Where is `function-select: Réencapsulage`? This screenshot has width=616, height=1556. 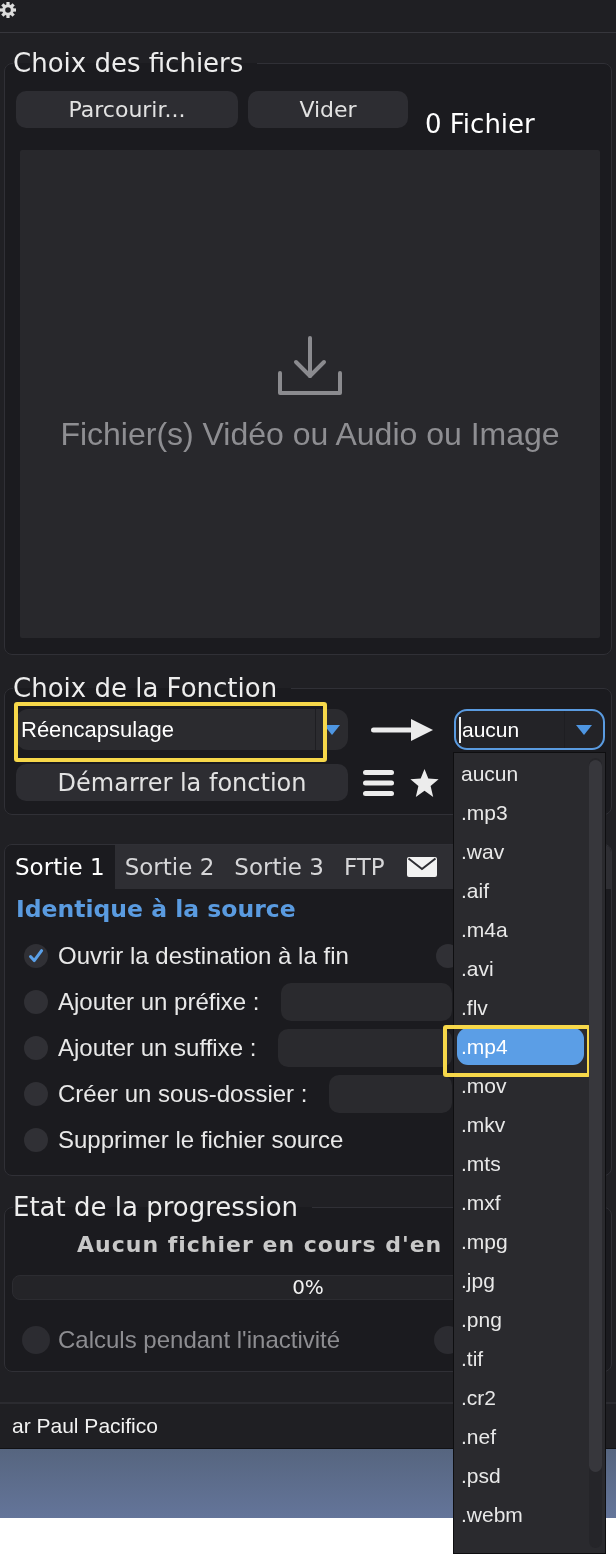
function-select: Réencapsulage is located at coordinates (182, 729).